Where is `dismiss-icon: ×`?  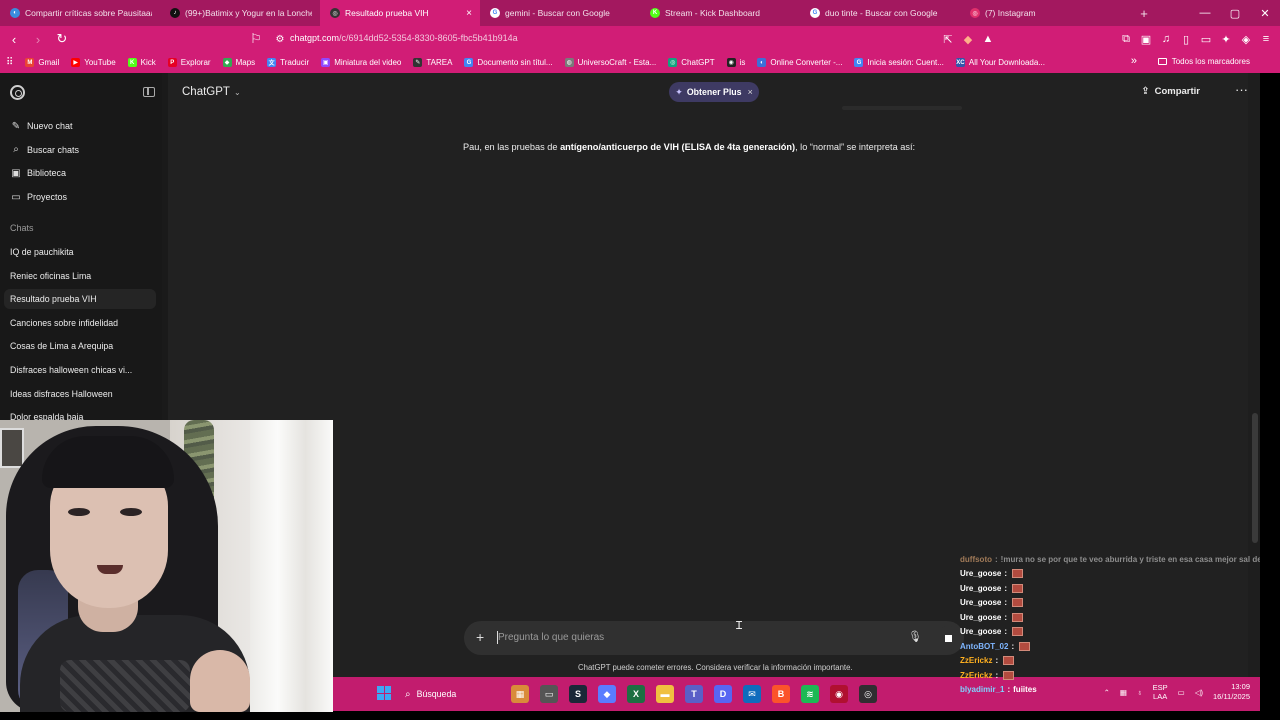 dismiss-icon: × is located at coordinates (750, 92).